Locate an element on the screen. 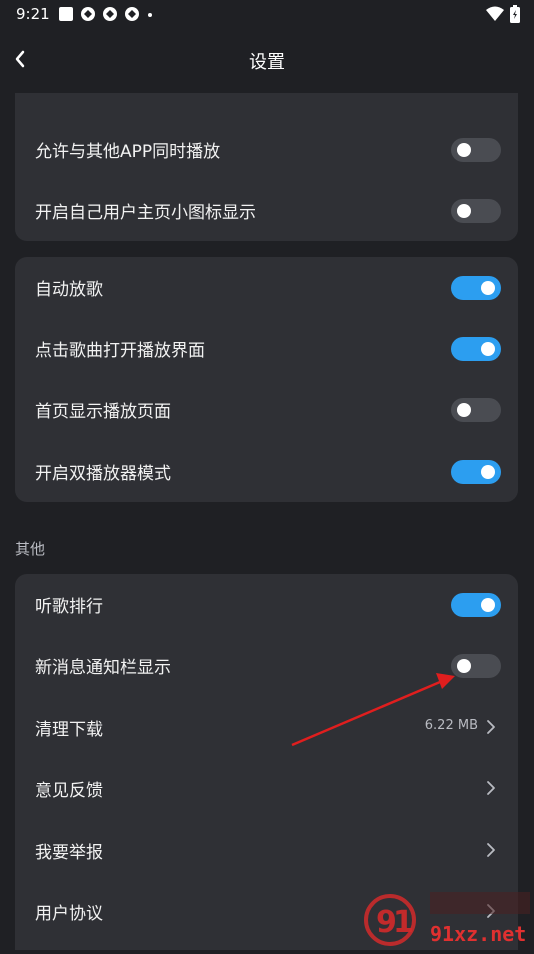 The height and width of the screenshot is (954, 534). setting-label: 点击歌曲打开播放界面 is located at coordinates (120, 351).